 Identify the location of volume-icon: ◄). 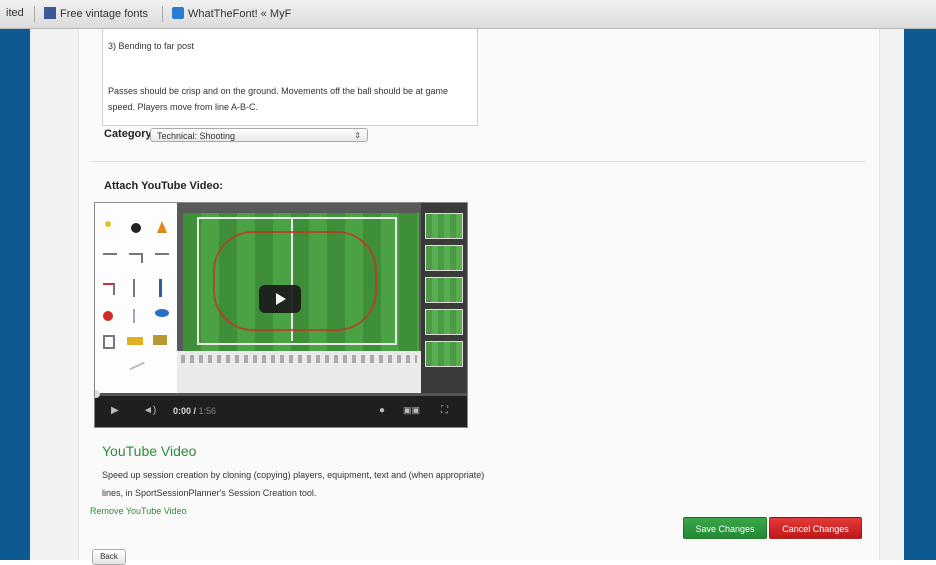
(149, 410).